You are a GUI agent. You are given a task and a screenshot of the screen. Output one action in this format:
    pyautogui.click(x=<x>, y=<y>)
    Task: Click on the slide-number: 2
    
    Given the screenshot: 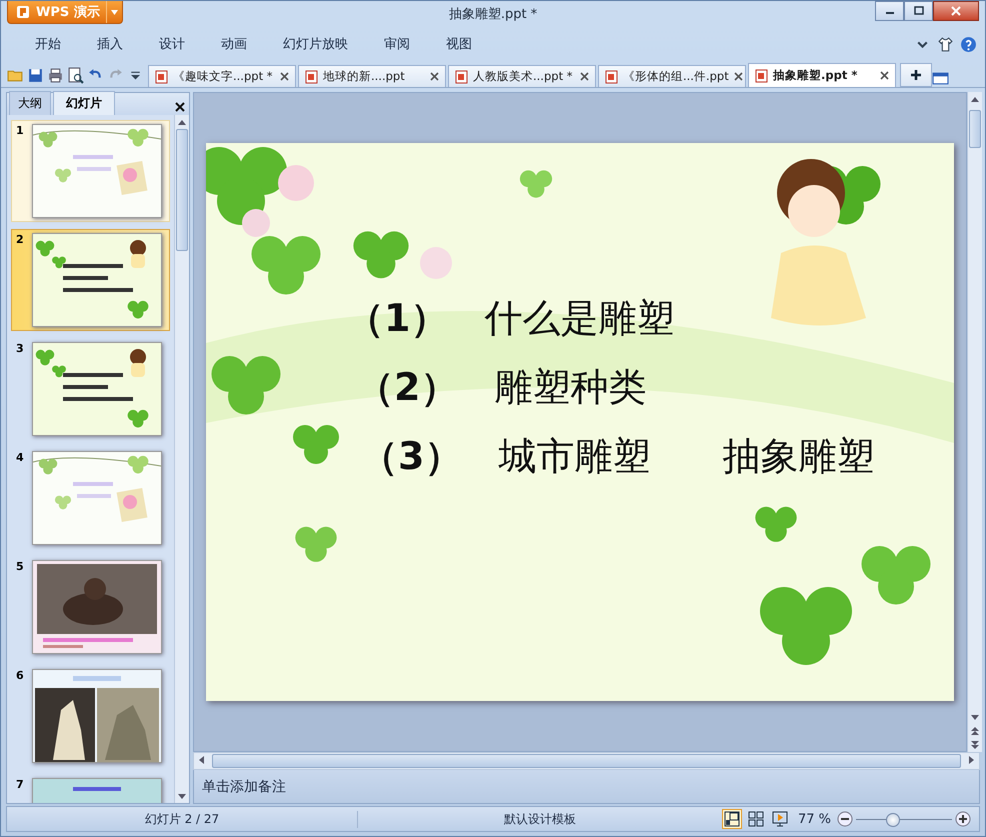 What is the action you would take?
    pyautogui.click(x=20, y=240)
    